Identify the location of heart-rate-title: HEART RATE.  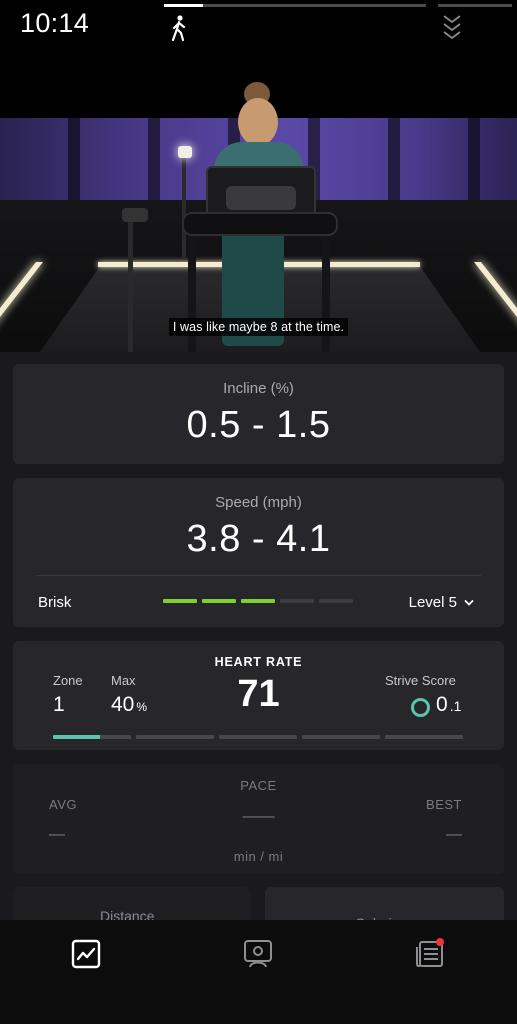
(258, 662).